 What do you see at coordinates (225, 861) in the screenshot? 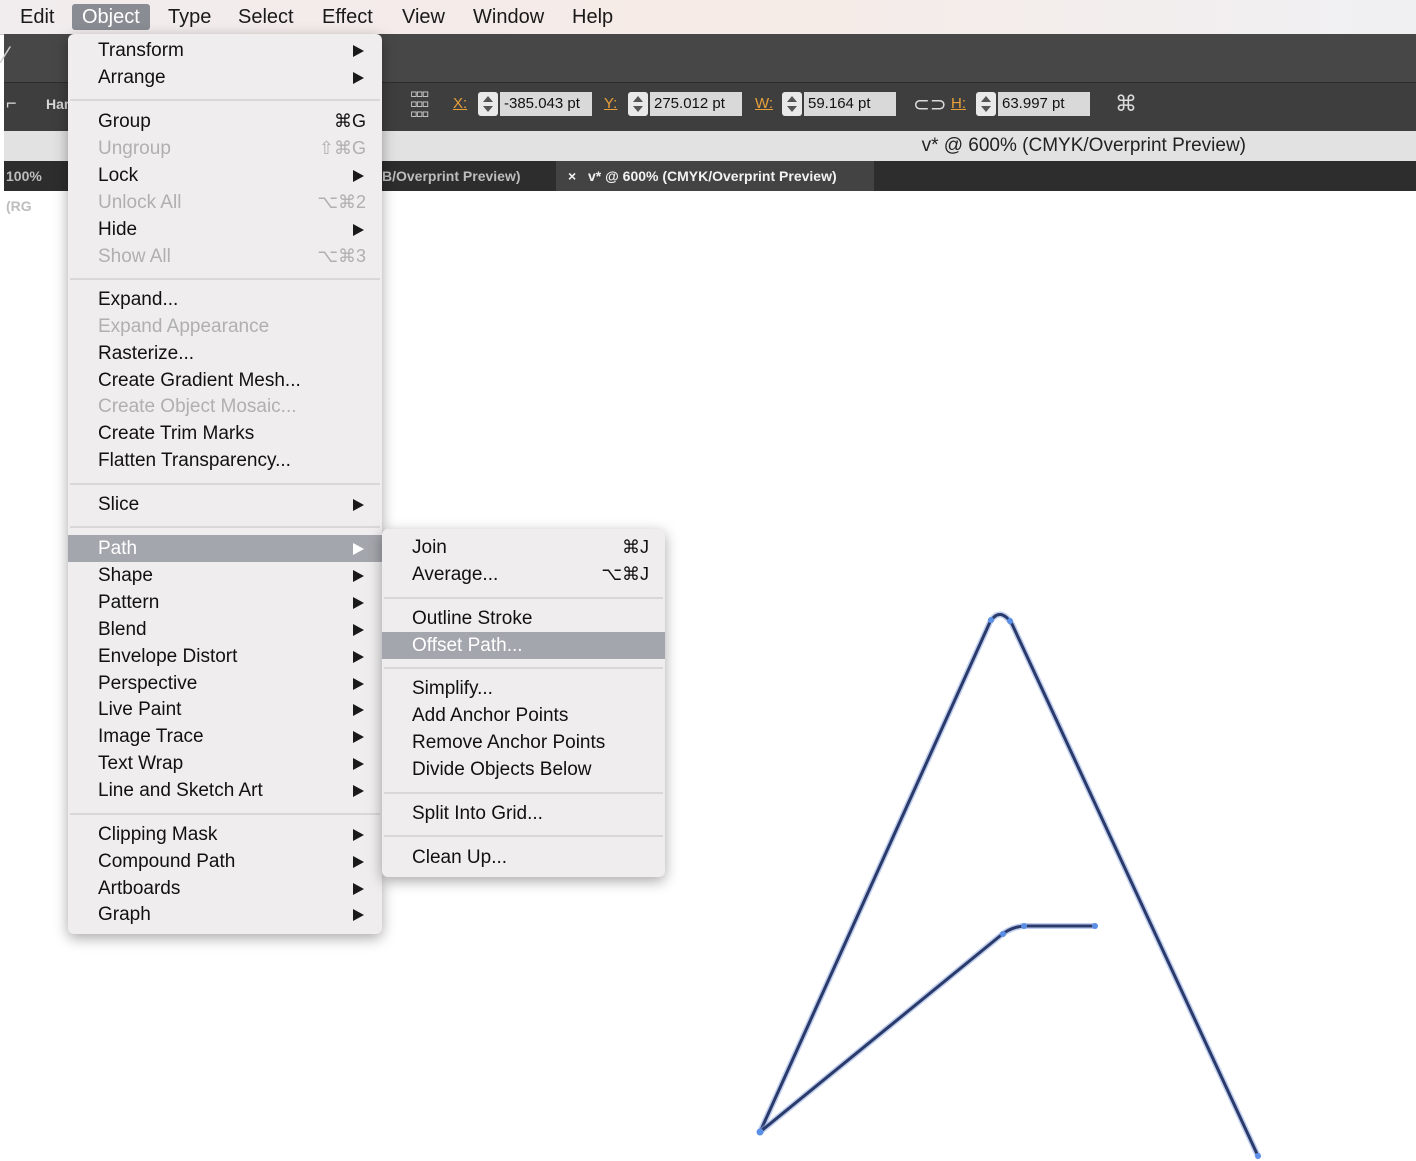
I see `menu-item-compound-path: Compound Path` at bounding box center [225, 861].